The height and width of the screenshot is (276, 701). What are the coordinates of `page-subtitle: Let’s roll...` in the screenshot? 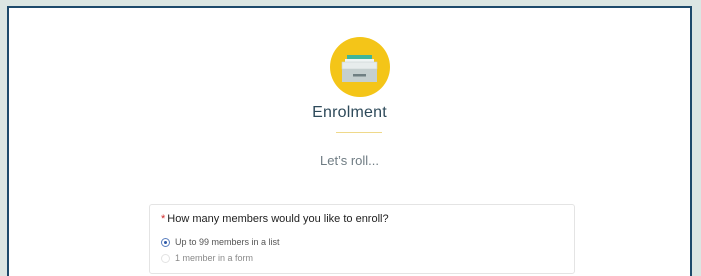 It's located at (349, 160).